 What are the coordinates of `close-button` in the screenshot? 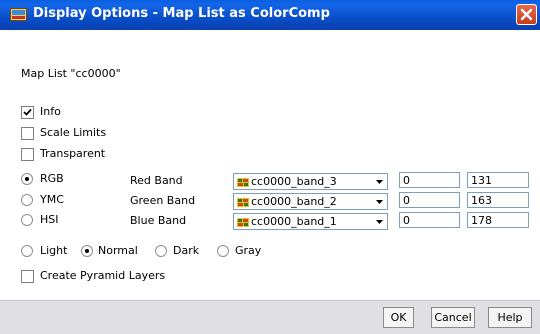 It's located at (526, 14).